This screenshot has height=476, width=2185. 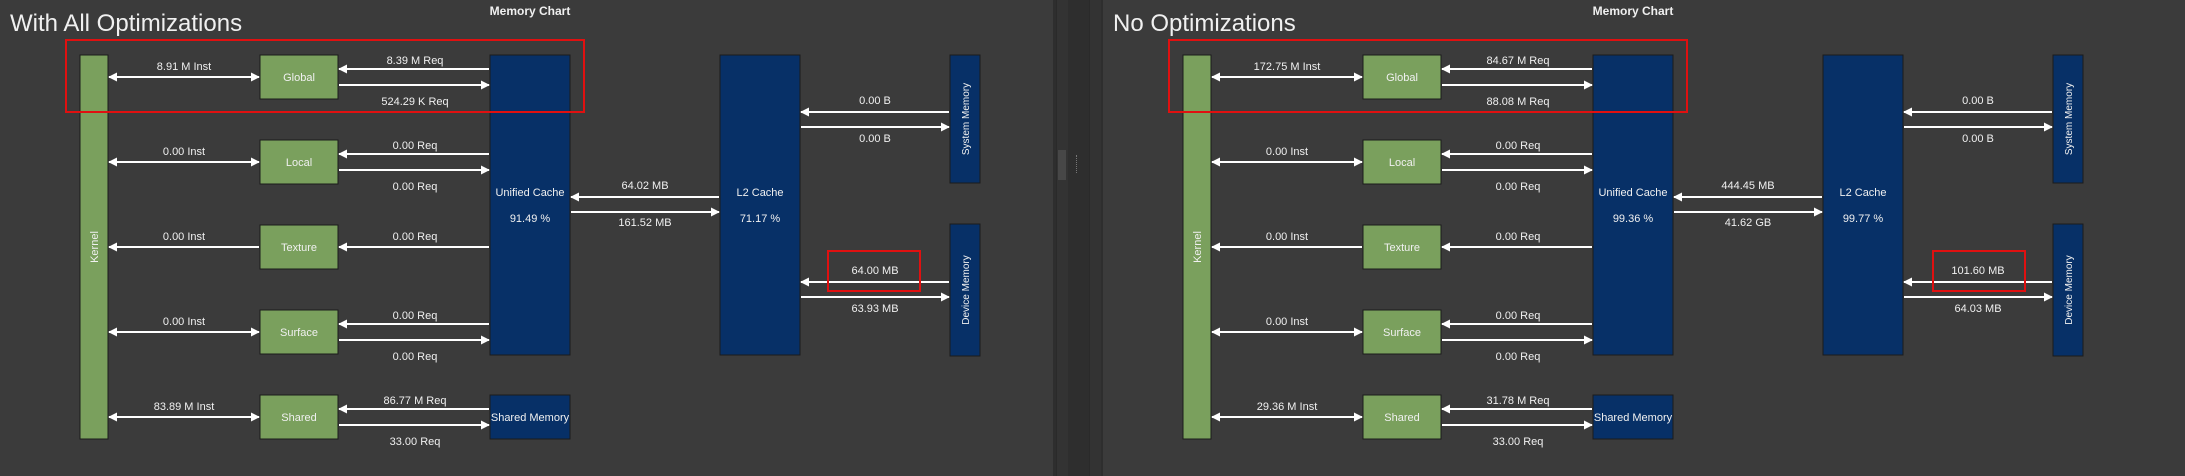 I want to click on uc-l2-read-value: 444.45 MB, so click(x=1747, y=186).